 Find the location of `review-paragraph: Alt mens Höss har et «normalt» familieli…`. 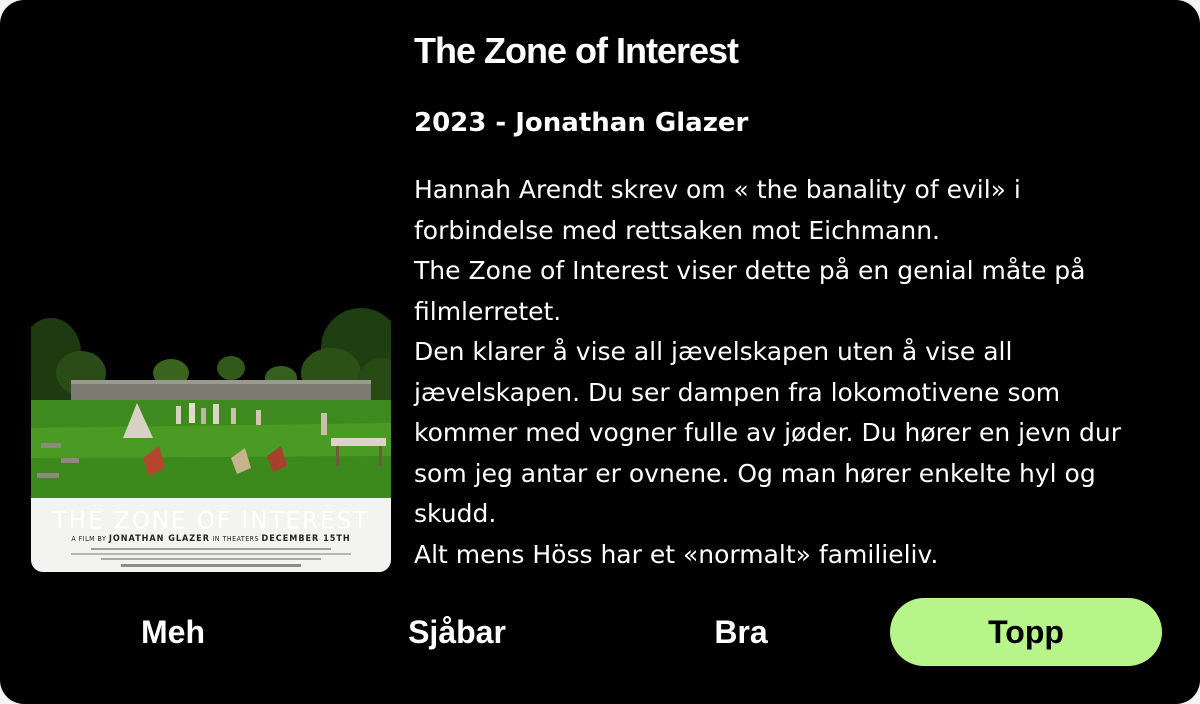

review-paragraph: Alt mens Höss har et «normalt» familieli… is located at coordinates (676, 554).